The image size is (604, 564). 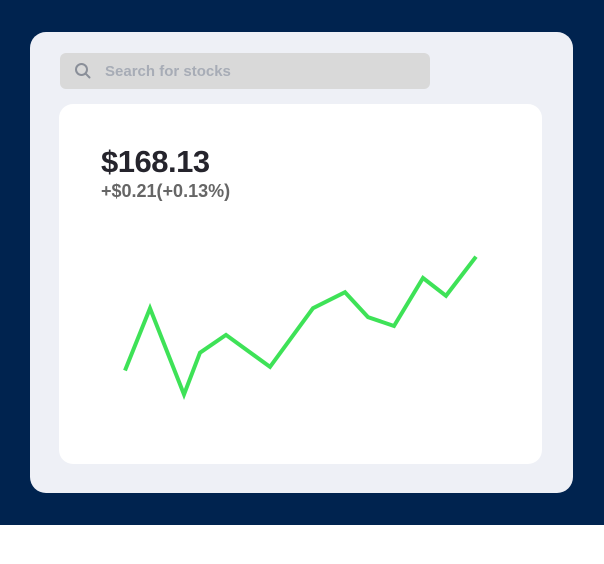 I want to click on stock-price: $168.13, so click(x=155, y=161).